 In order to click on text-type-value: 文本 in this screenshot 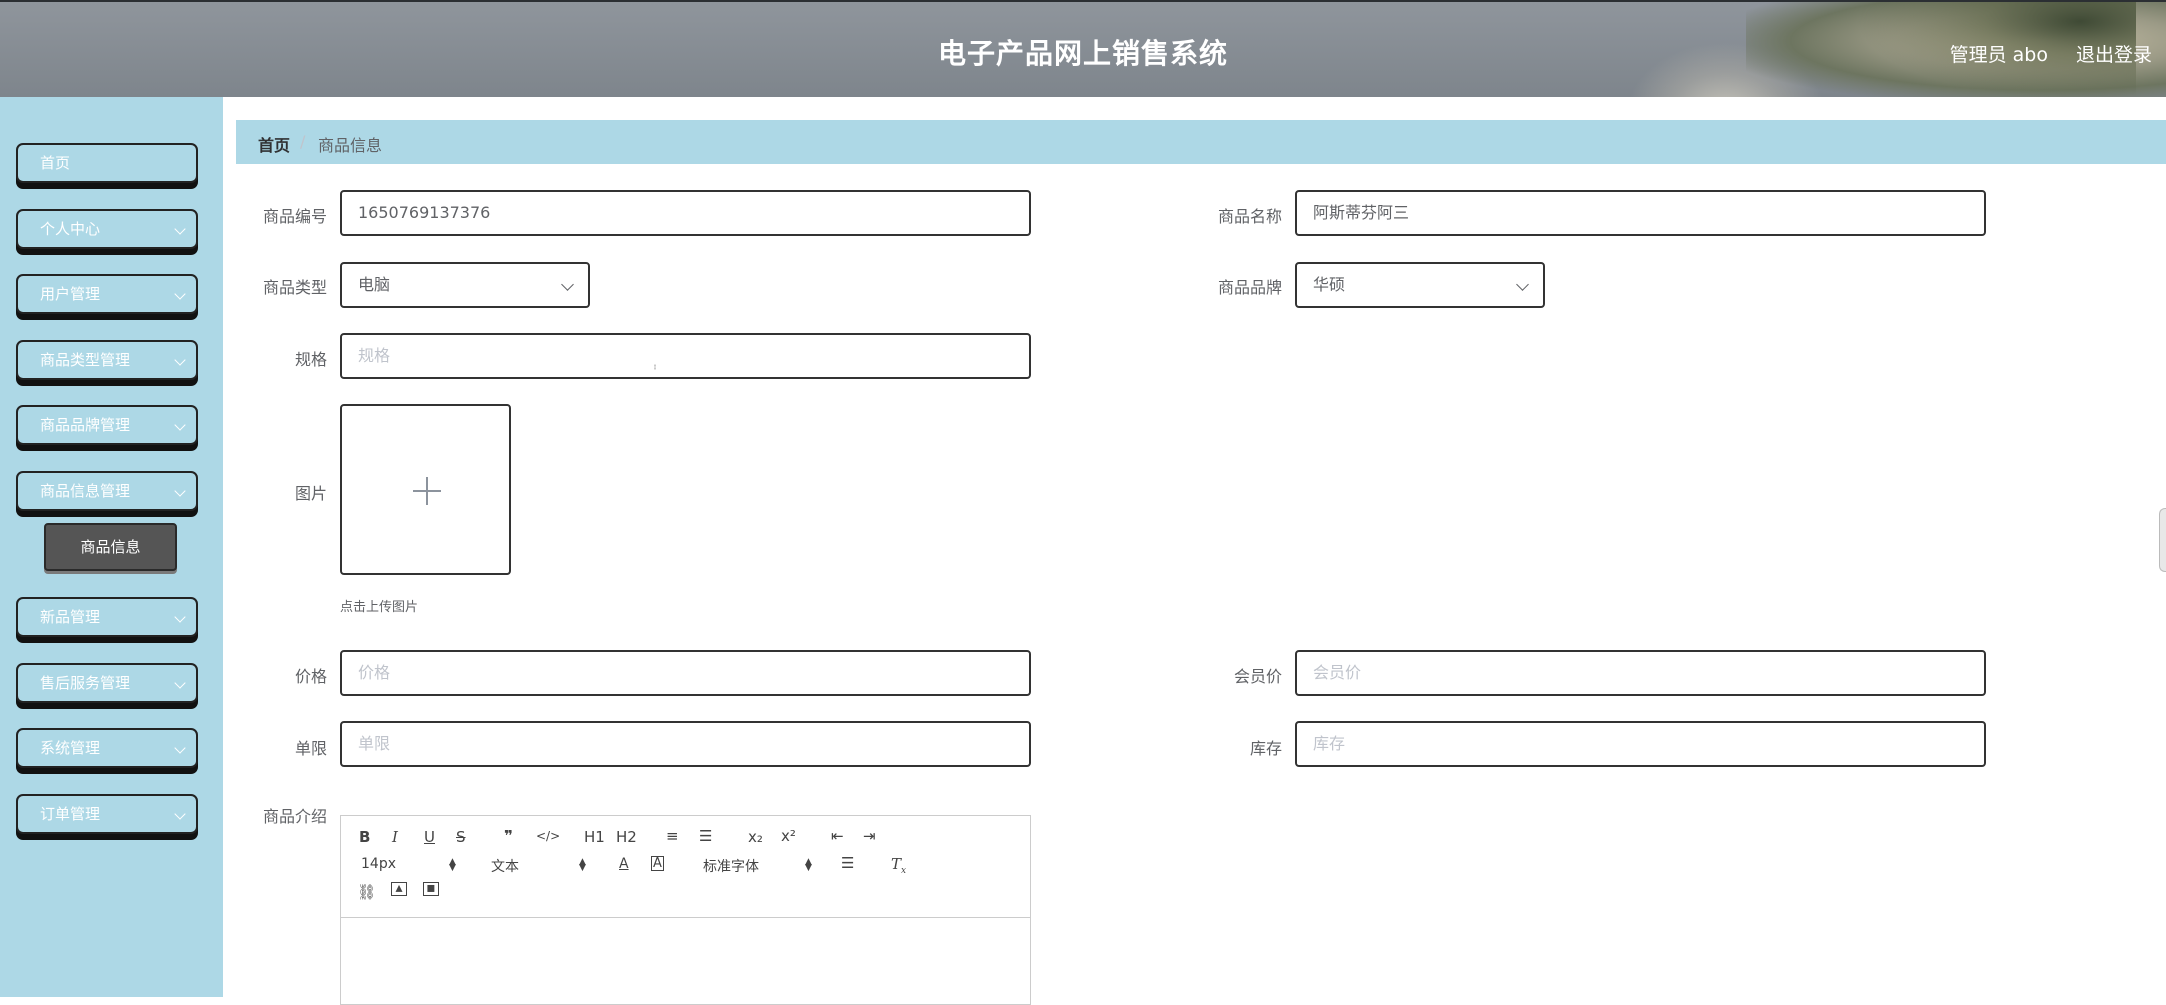, I will do `click(505, 867)`.